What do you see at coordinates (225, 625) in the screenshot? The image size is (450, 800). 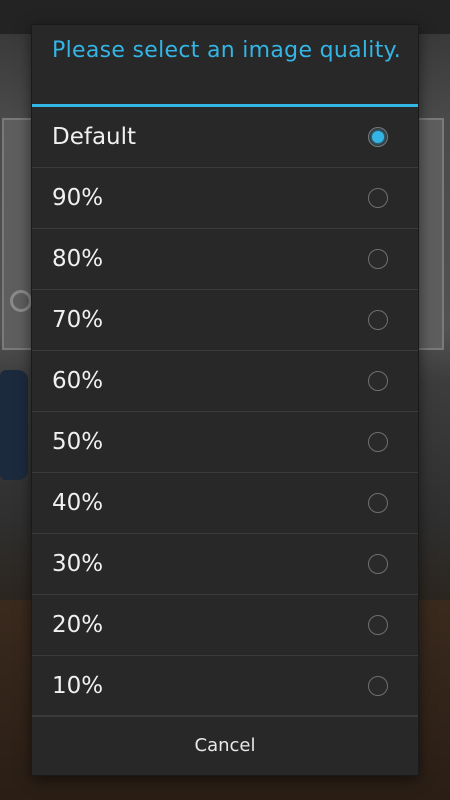 I see `quality-option-20: 20%` at bounding box center [225, 625].